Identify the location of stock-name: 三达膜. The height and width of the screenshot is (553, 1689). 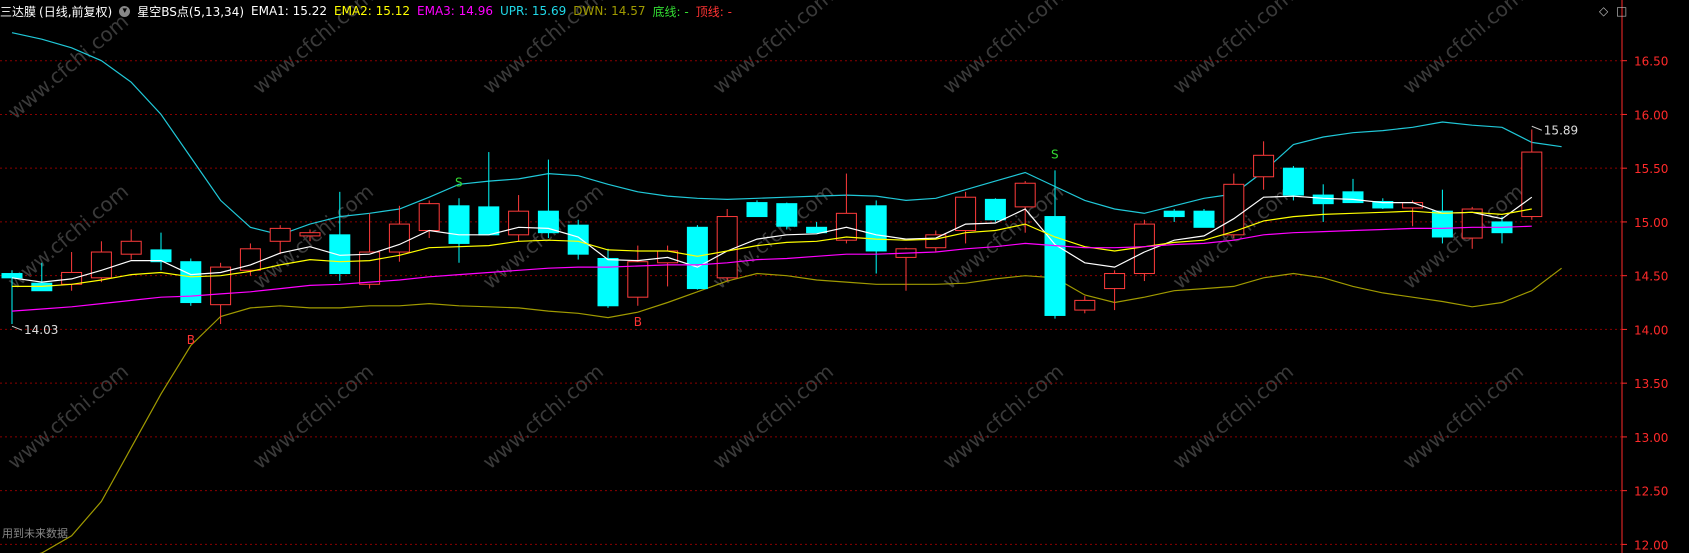
(18, 11).